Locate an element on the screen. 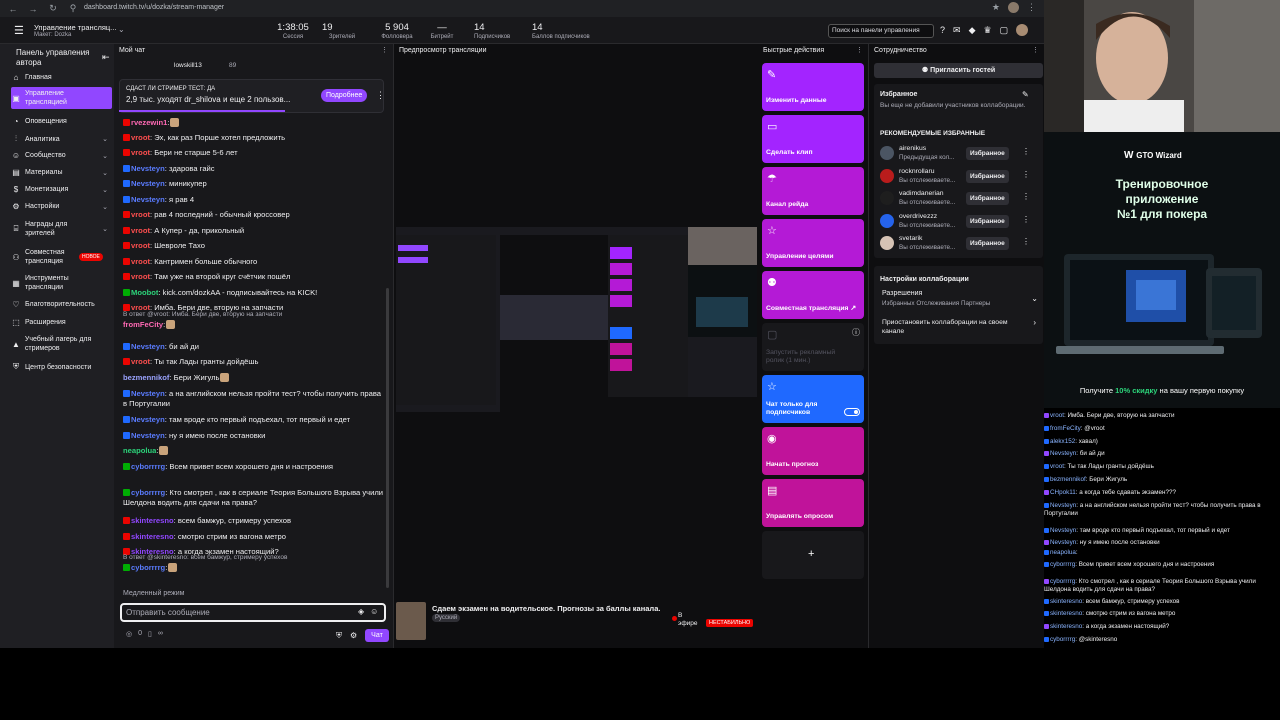 The width and height of the screenshot is (1280, 720). sidebar-item-stream-tools: ▦ Инструменты трансляции is located at coordinates (61, 283).